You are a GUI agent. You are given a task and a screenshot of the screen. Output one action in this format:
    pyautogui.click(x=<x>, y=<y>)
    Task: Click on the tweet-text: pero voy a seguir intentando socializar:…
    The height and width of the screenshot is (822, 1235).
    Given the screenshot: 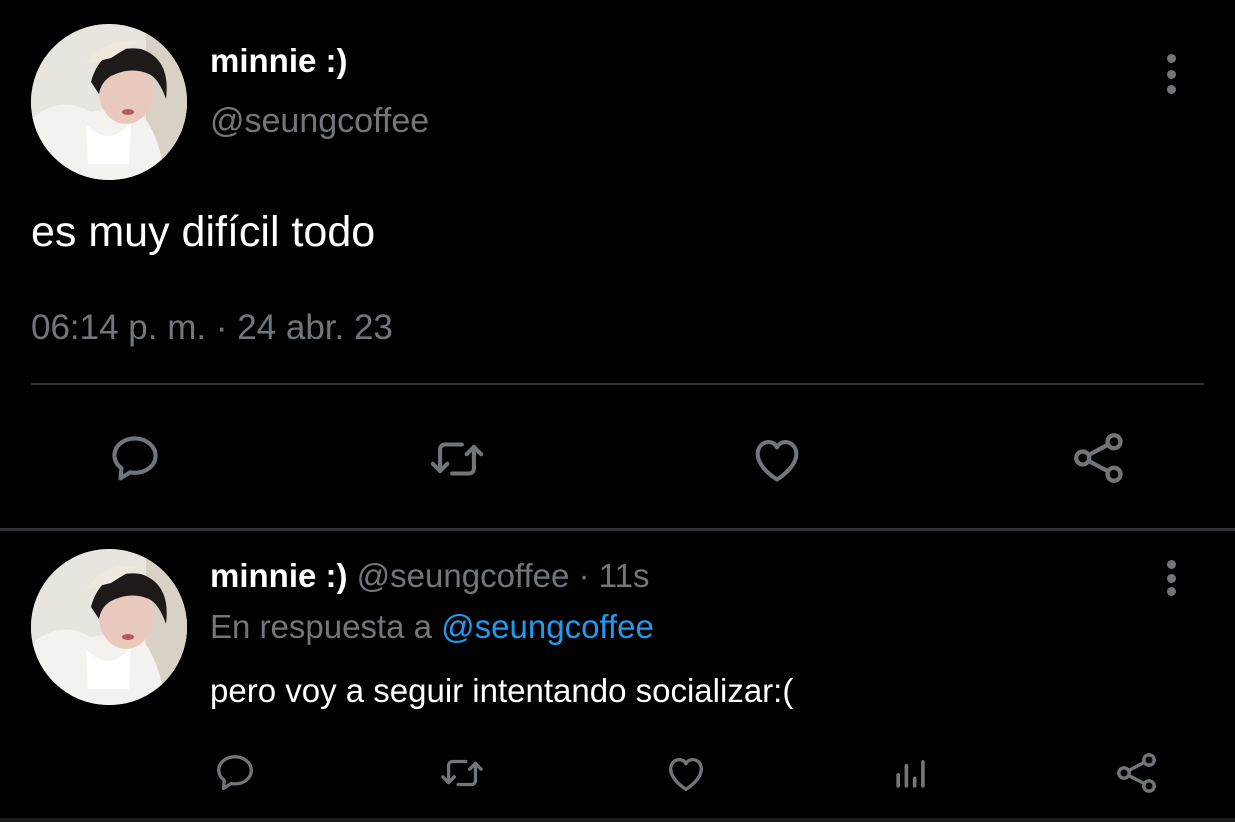 What is the action you would take?
    pyautogui.click(x=502, y=690)
    